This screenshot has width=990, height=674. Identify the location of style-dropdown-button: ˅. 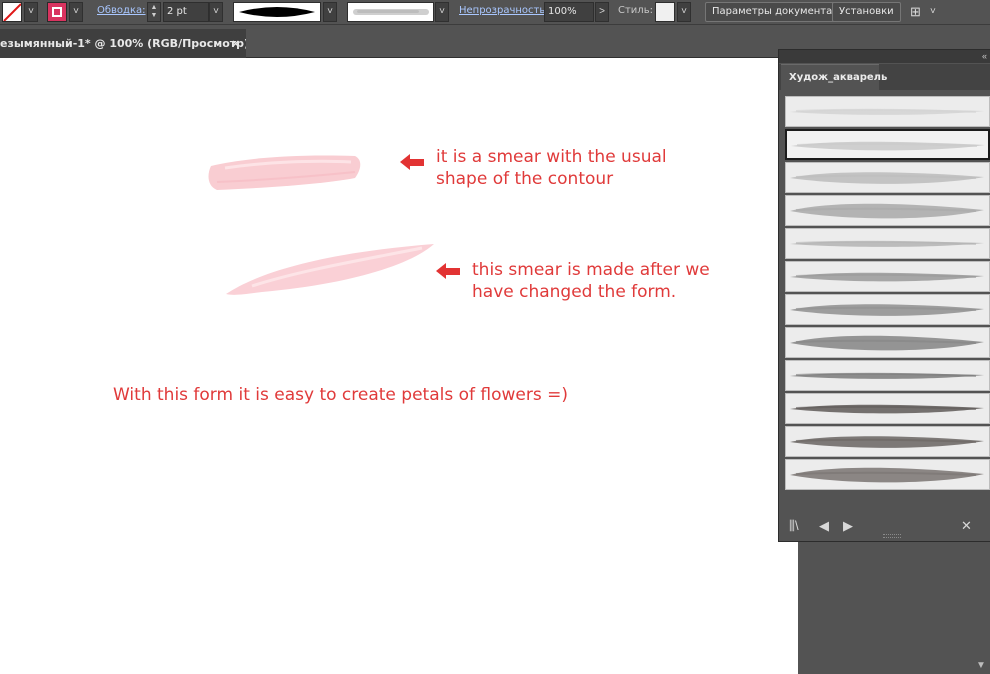
(684, 12).